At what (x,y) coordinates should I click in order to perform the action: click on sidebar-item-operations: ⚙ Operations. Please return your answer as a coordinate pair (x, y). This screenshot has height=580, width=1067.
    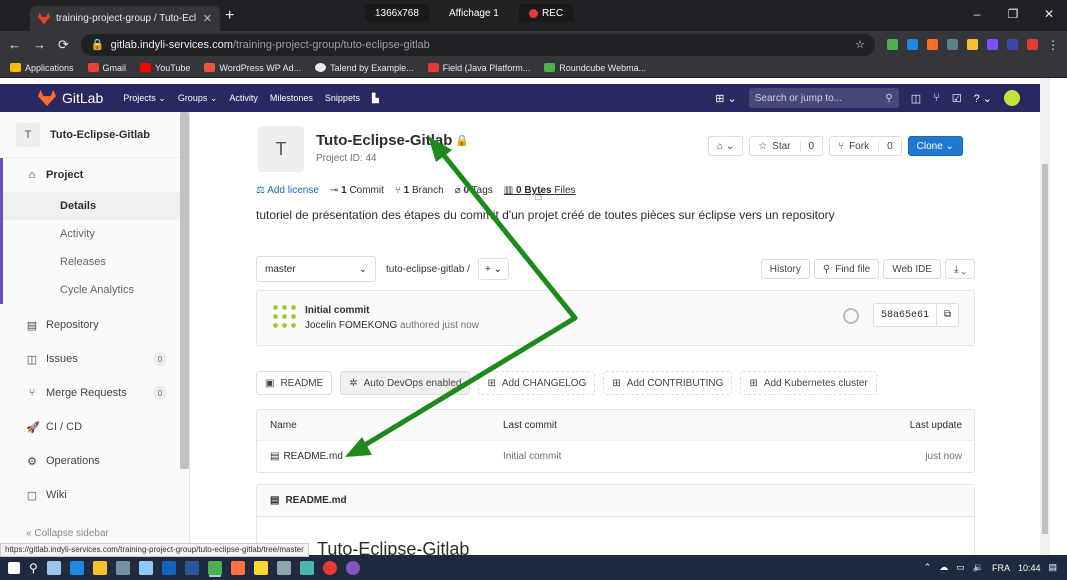
    Looking at the image, I should click on (94, 461).